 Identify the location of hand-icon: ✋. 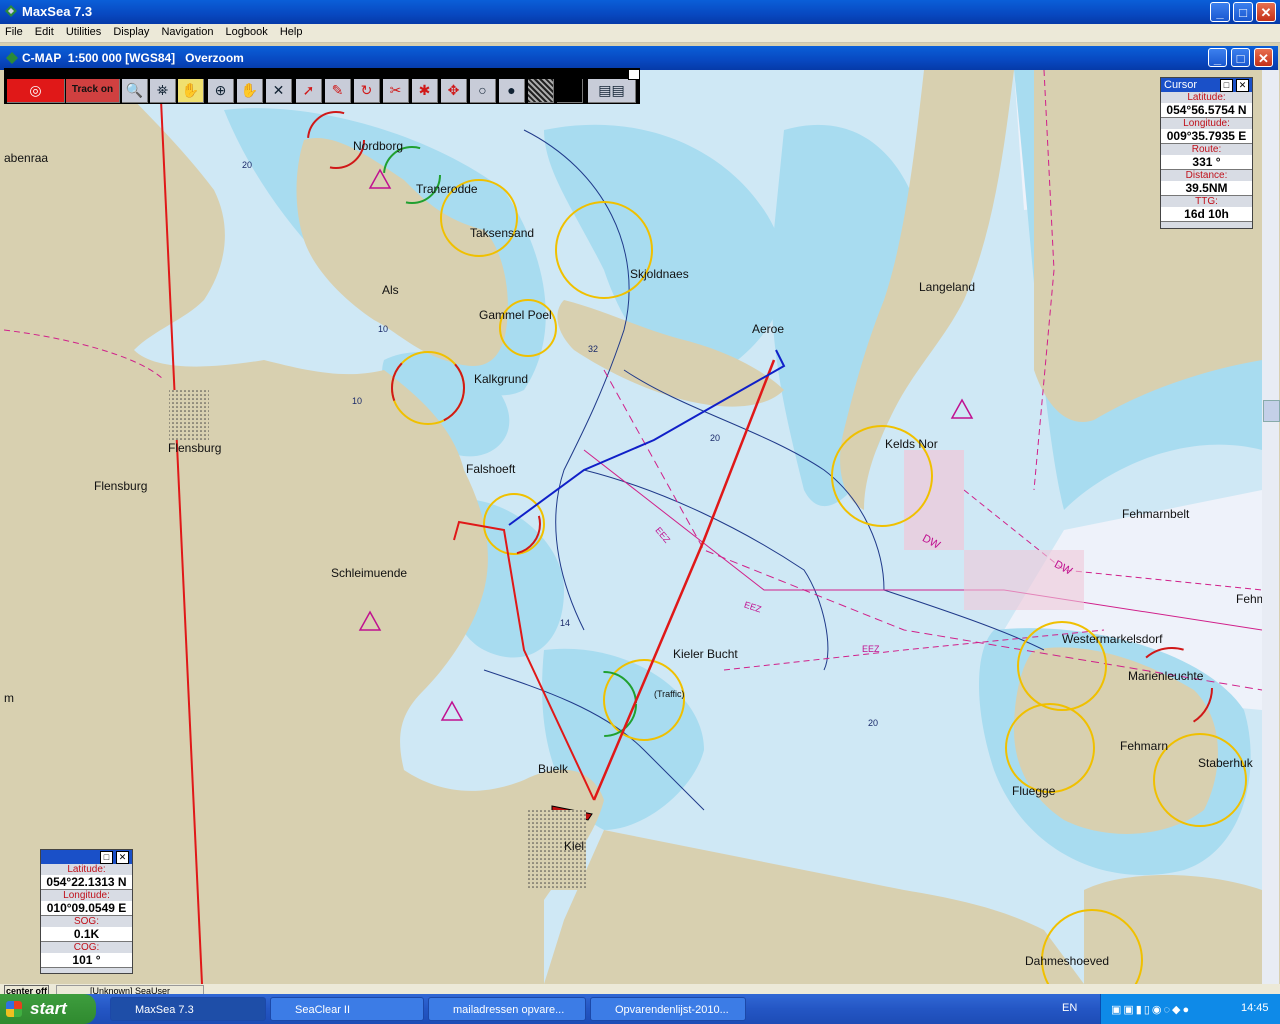
(191, 91).